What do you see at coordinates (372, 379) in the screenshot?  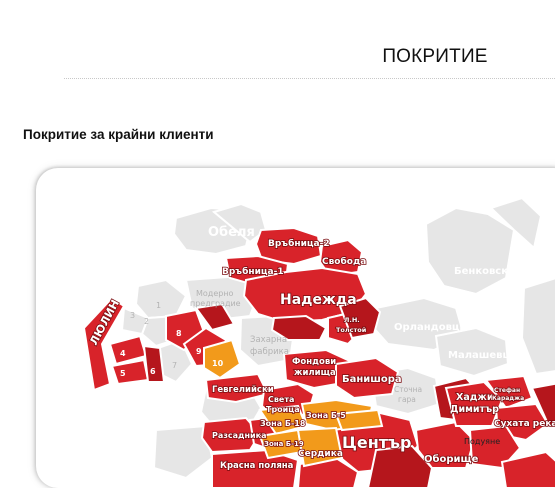 I see `label-banishora: Банишора` at bounding box center [372, 379].